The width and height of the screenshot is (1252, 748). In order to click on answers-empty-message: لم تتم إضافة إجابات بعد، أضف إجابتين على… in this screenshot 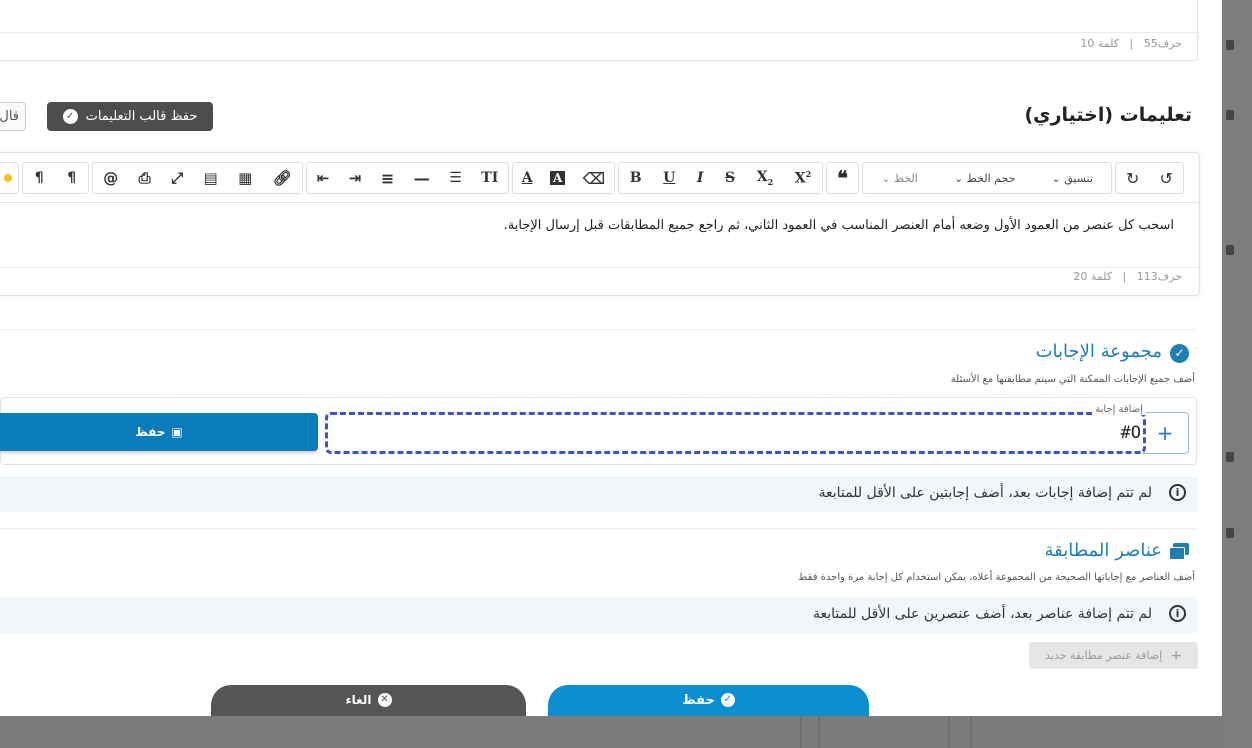, I will do `click(985, 493)`.